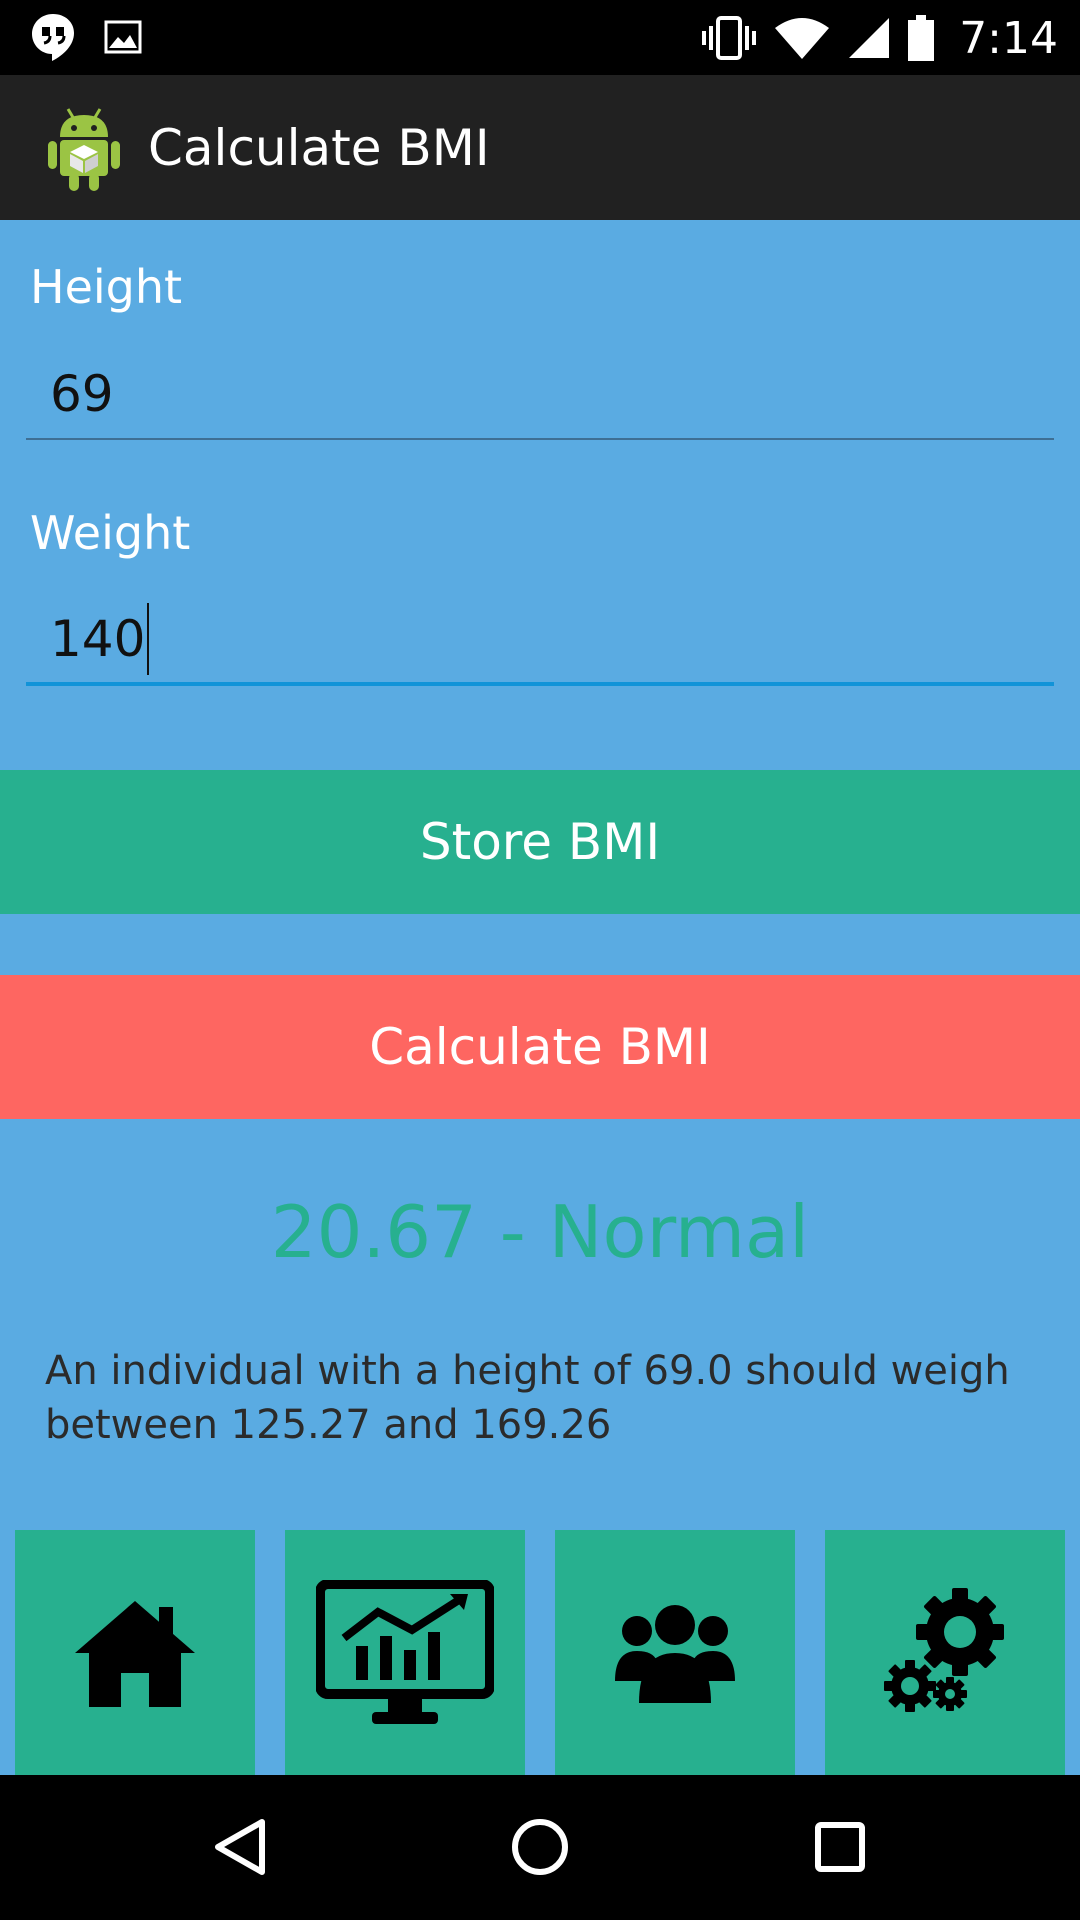 The image size is (1080, 1920). Describe the element at coordinates (1008, 38) in the screenshot. I see `status-time: 7:14` at that location.